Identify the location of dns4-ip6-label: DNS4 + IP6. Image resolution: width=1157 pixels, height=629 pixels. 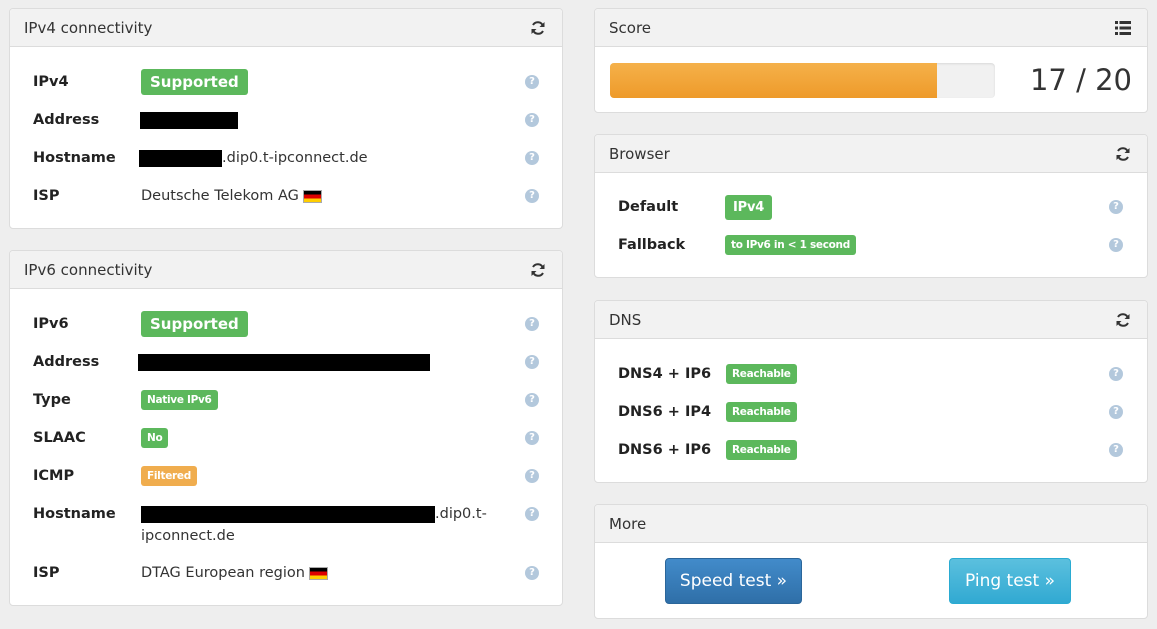
(665, 374).